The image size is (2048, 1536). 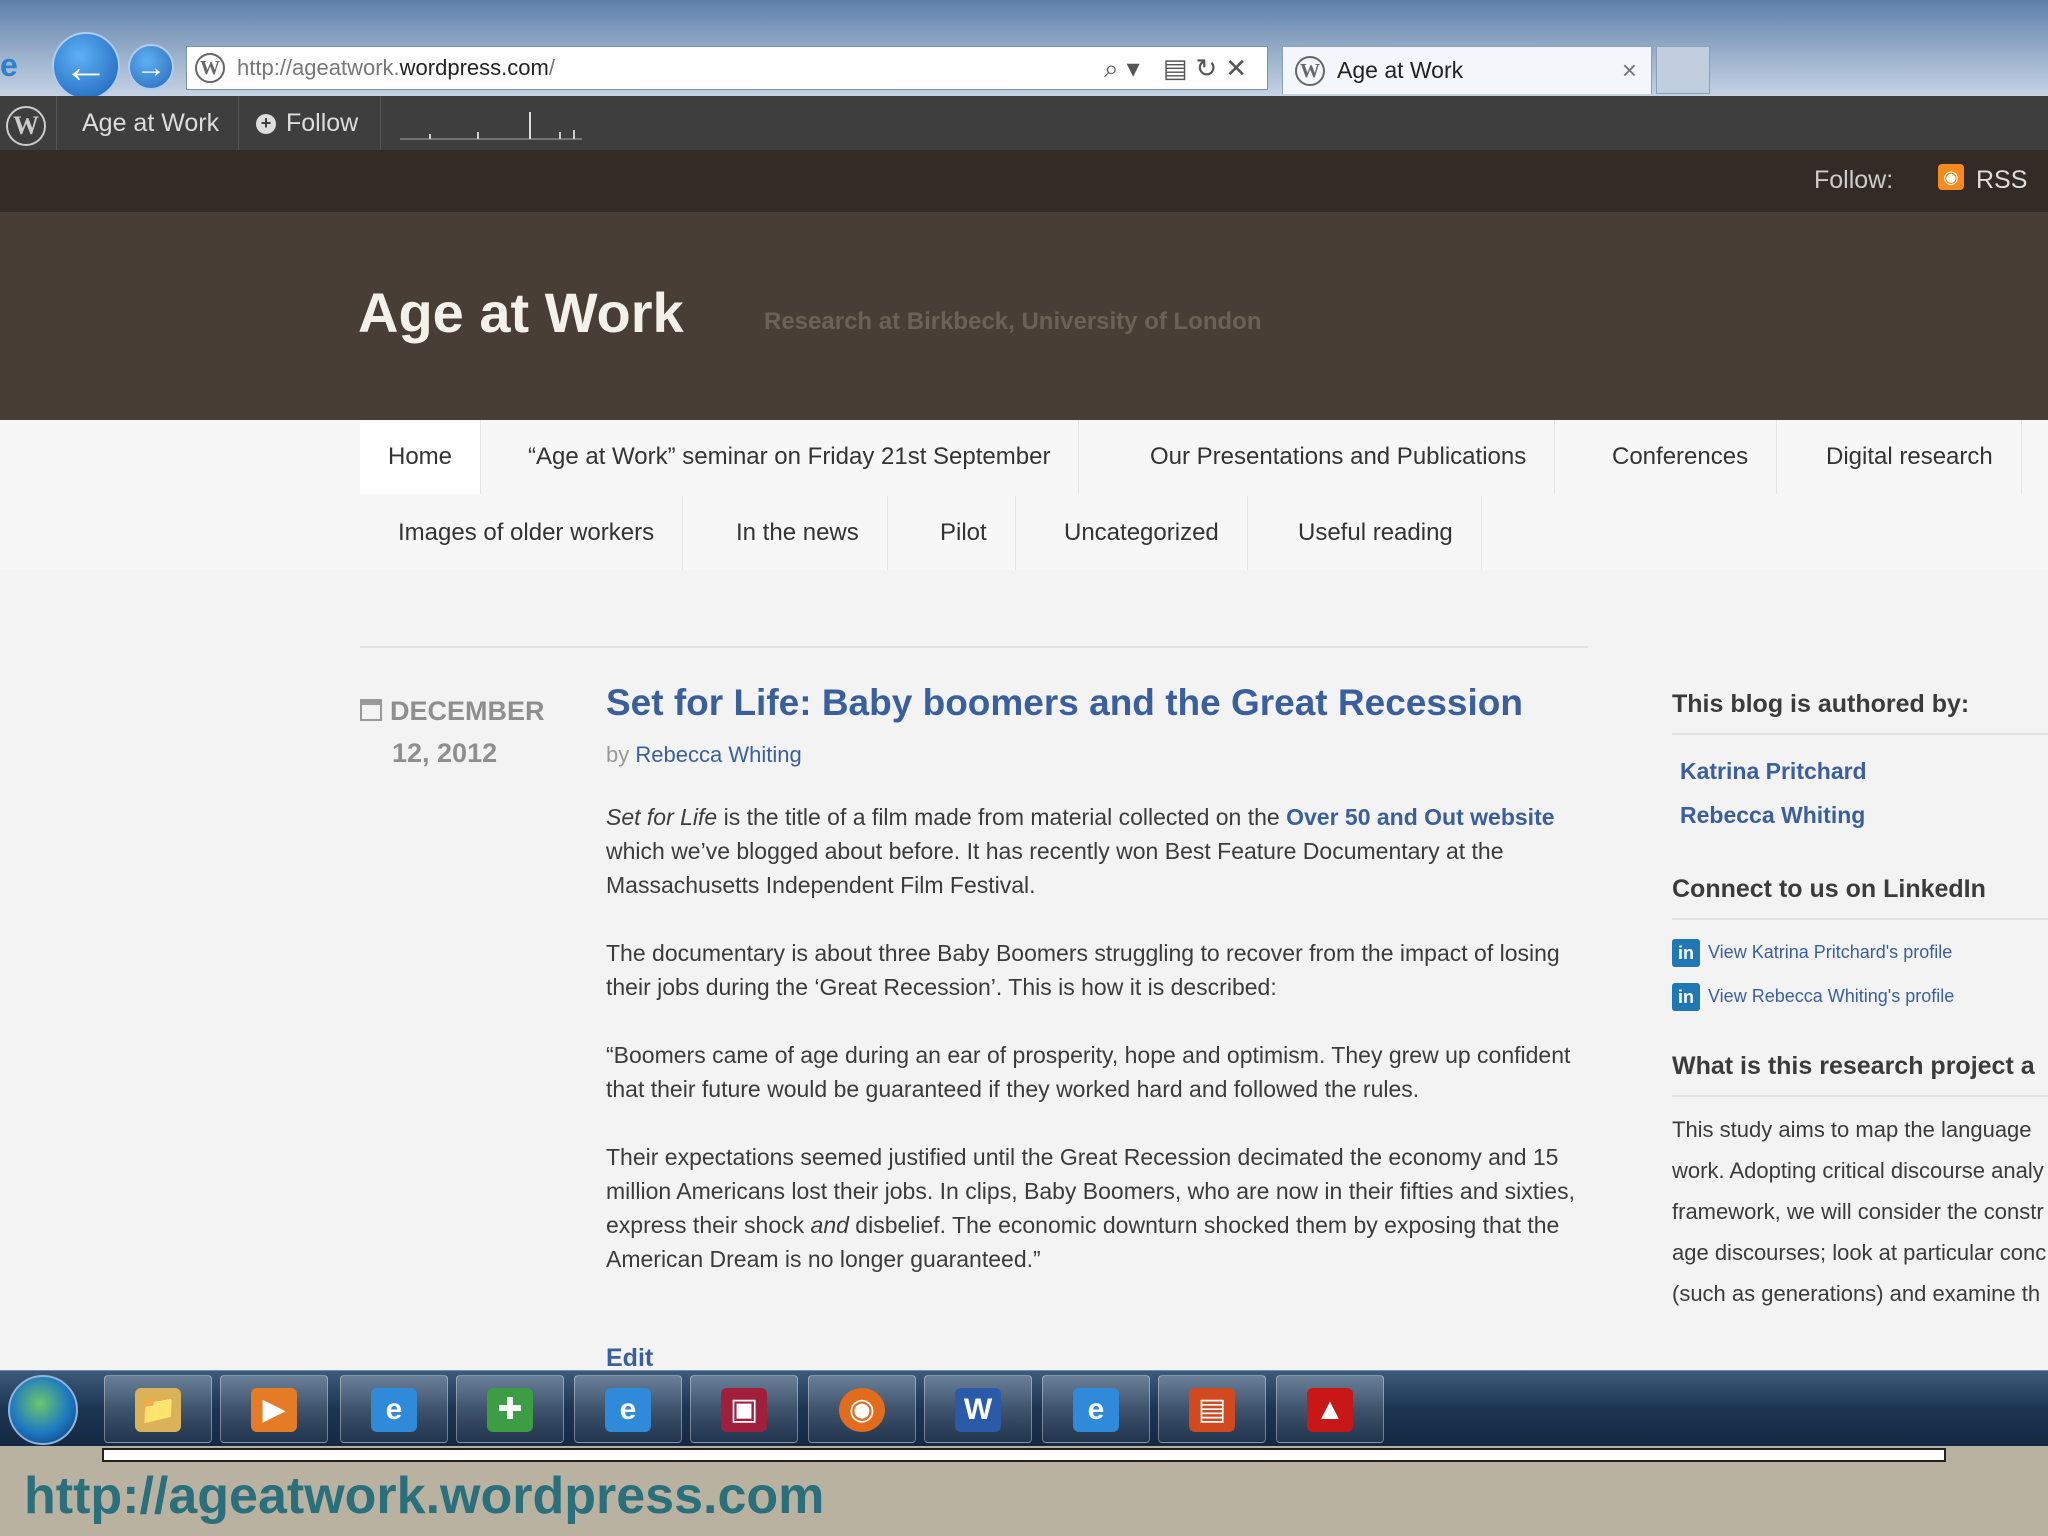 I want to click on follow-button: + Follow, so click(x=307, y=123).